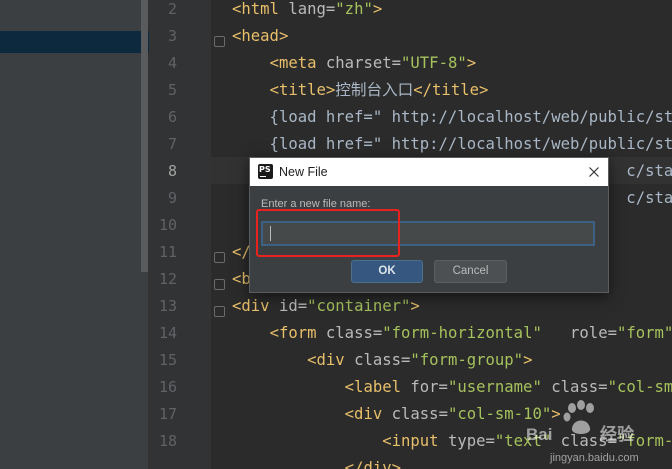  What do you see at coordinates (617, 434) in the screenshot?
I see `watermark-brand-cn: 经验` at bounding box center [617, 434].